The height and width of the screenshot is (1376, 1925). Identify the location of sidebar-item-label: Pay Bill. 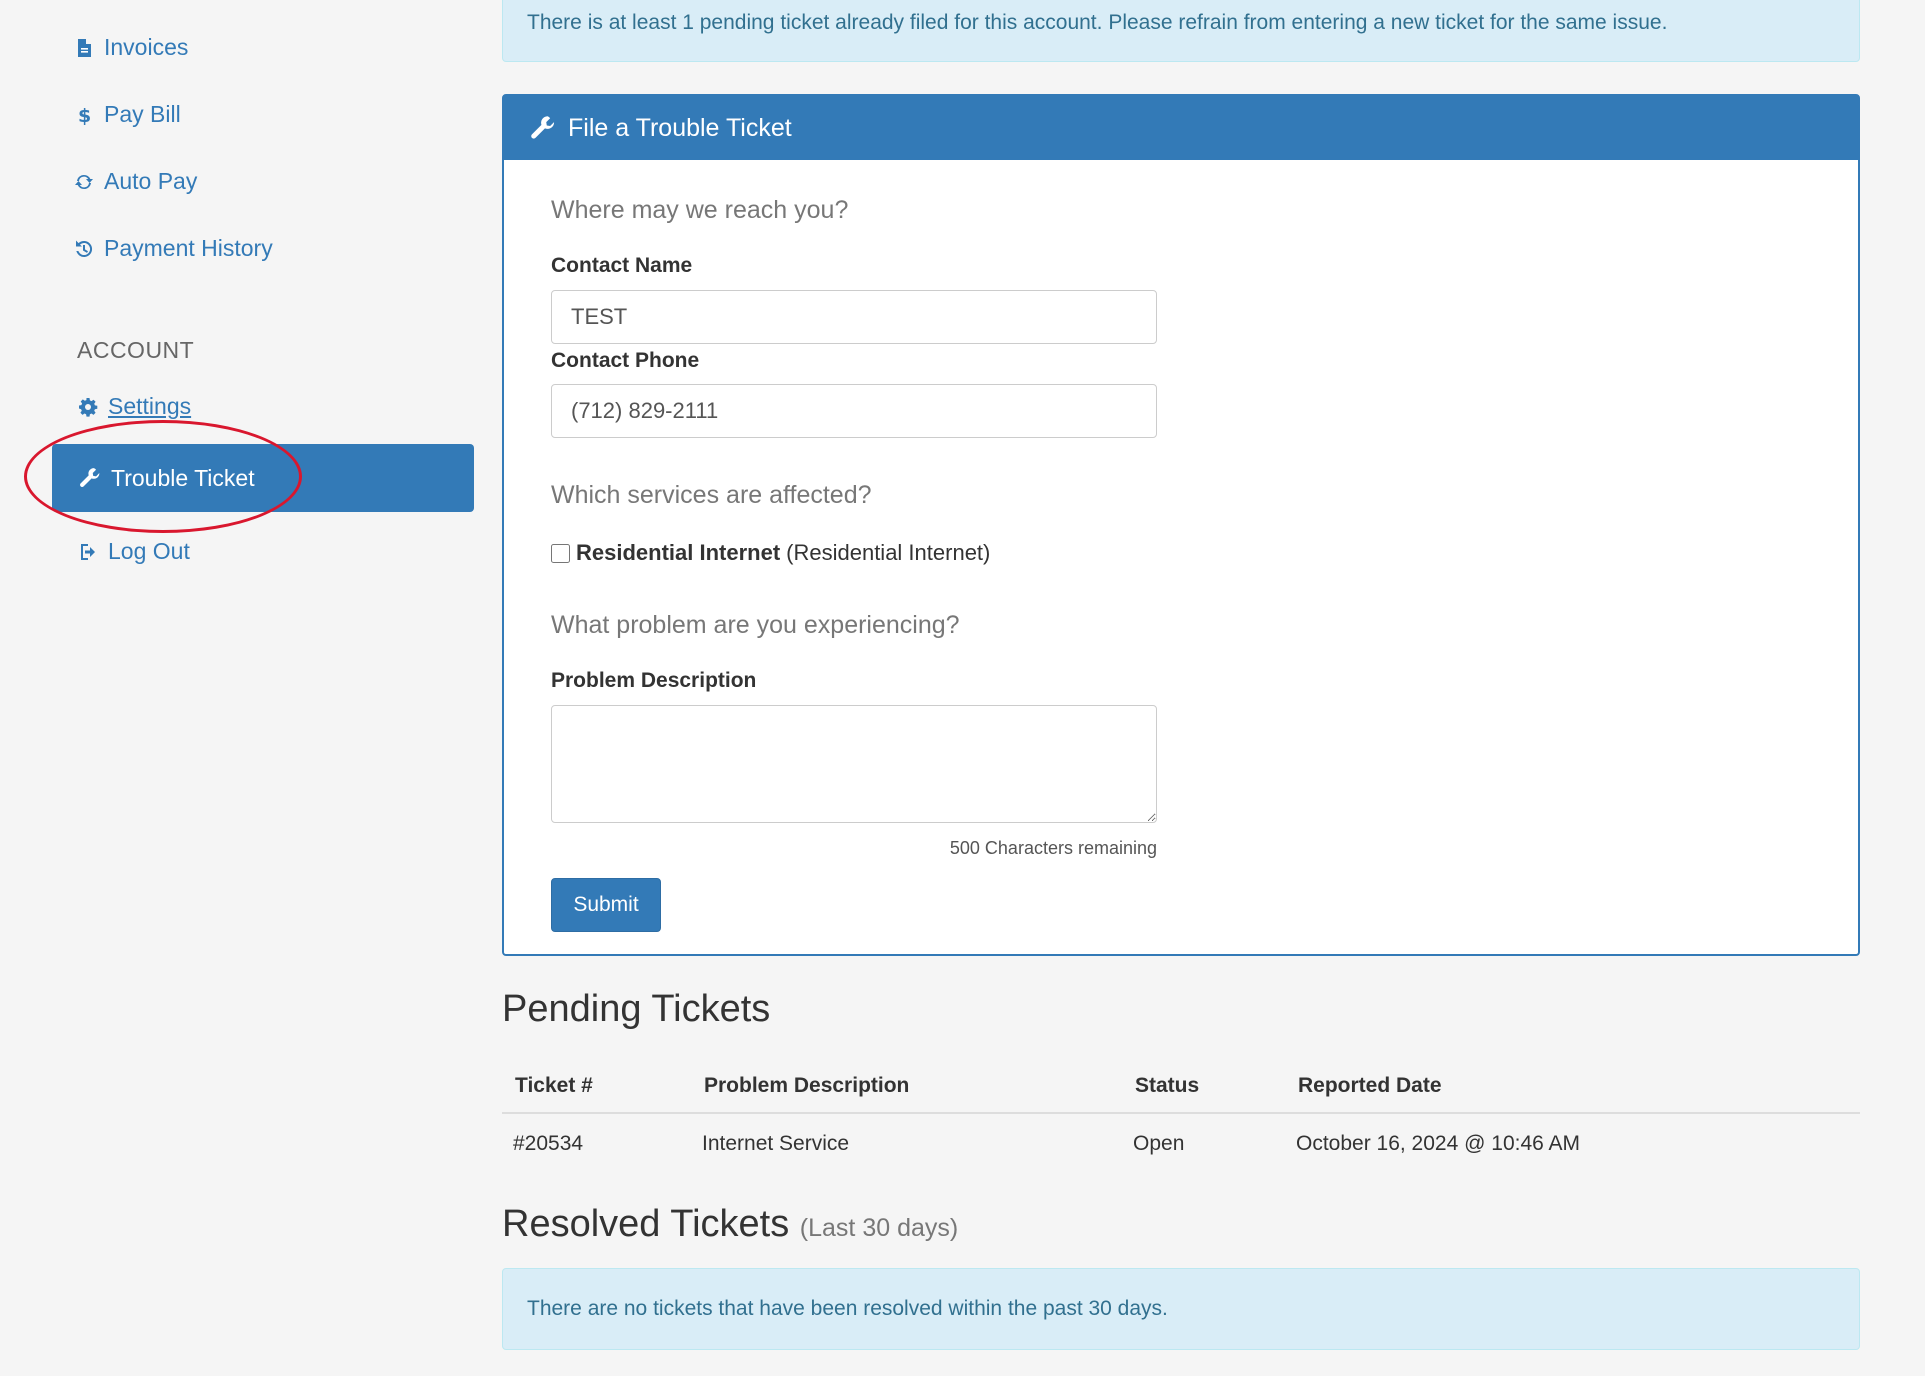
(142, 114).